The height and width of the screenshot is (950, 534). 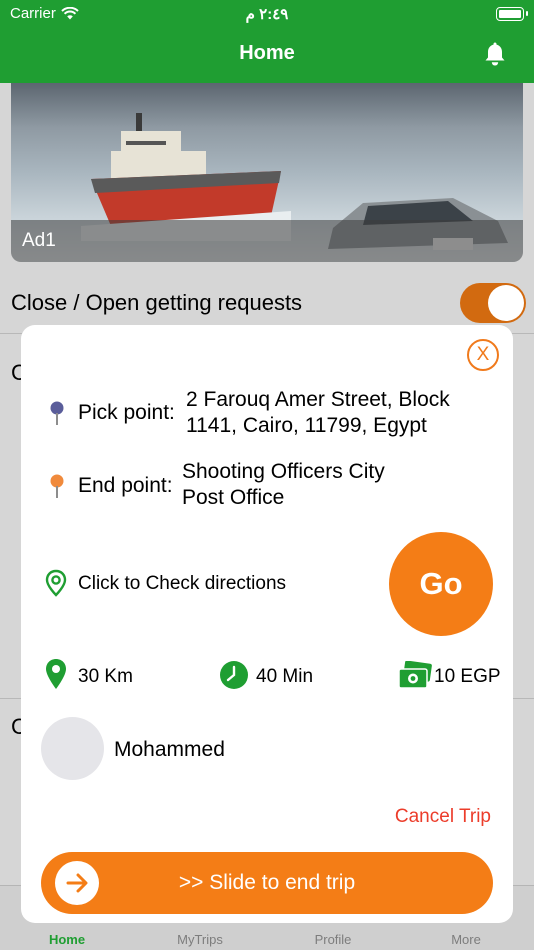 I want to click on avatar, so click(x=72, y=748).